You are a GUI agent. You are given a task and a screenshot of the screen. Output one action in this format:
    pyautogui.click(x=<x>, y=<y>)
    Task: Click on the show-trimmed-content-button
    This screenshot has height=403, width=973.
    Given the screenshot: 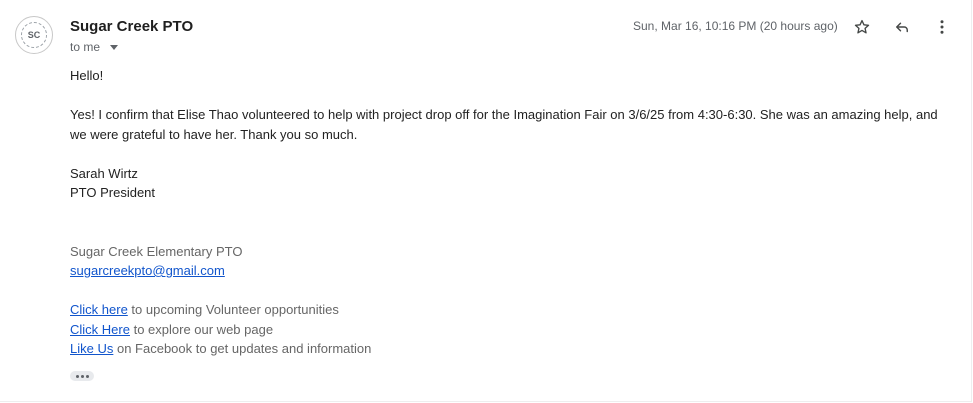 What is the action you would take?
    pyautogui.click(x=82, y=376)
    